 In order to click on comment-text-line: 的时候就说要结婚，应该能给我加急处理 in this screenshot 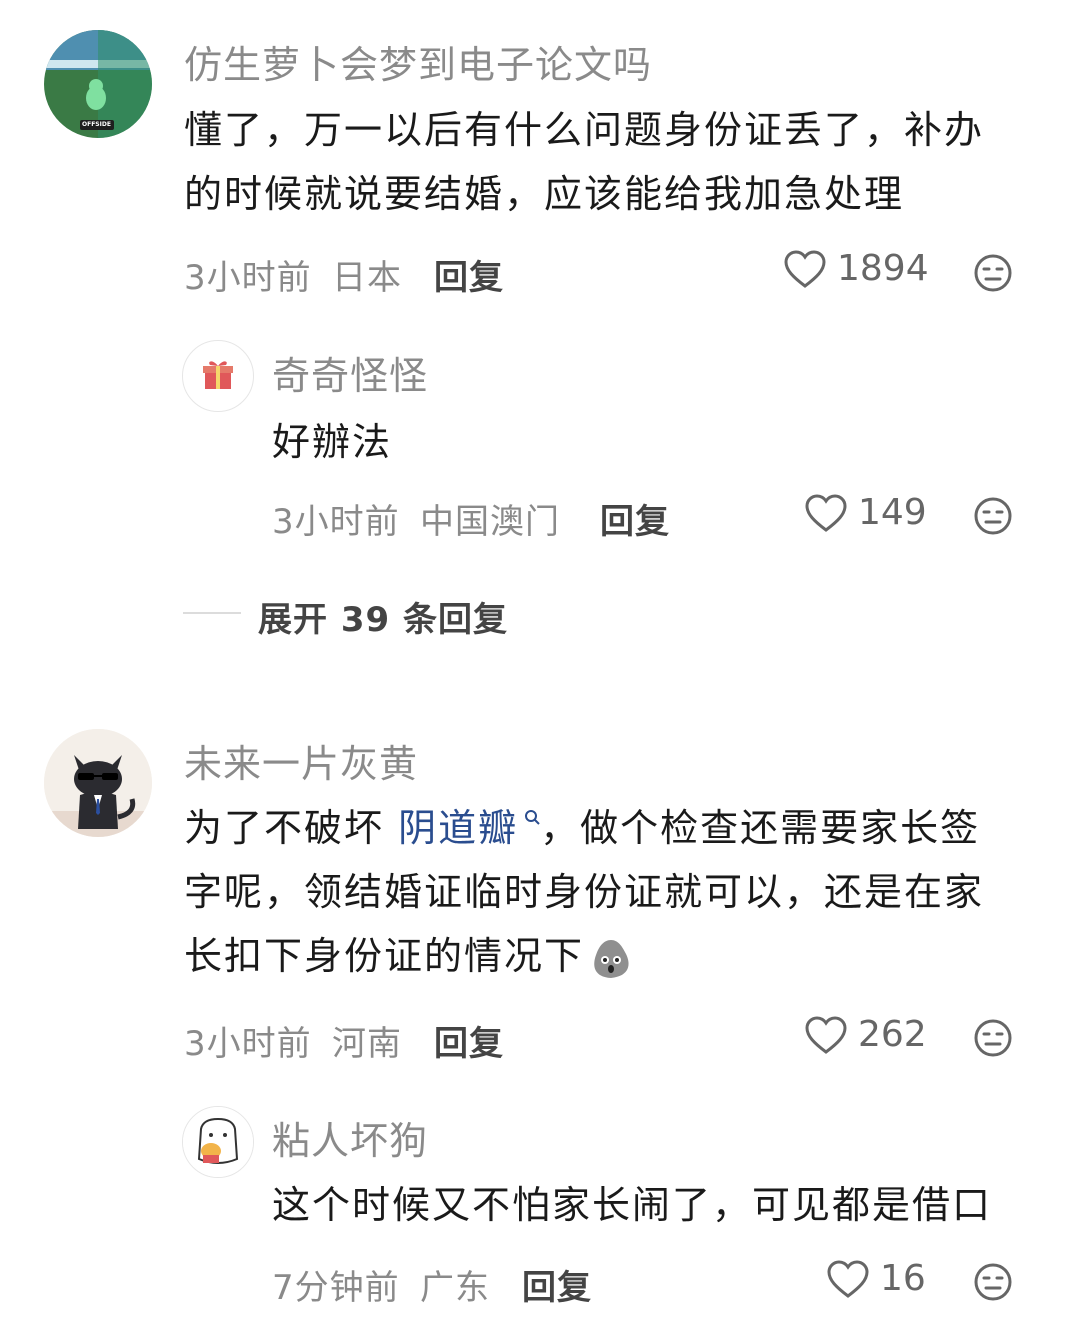, I will do `click(544, 194)`.